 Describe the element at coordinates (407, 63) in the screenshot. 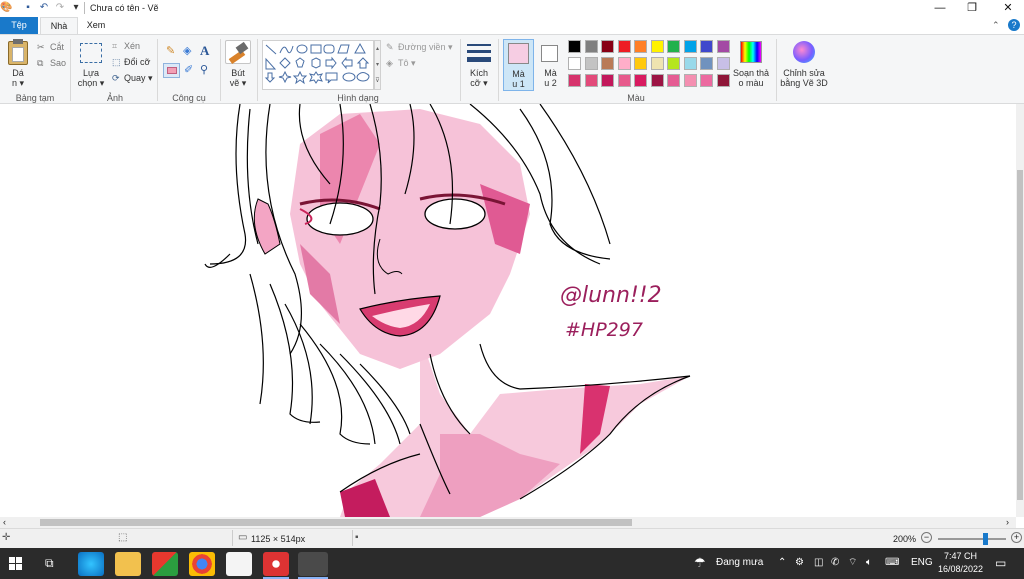

I see `fill-dropdown: Tô ▾` at that location.